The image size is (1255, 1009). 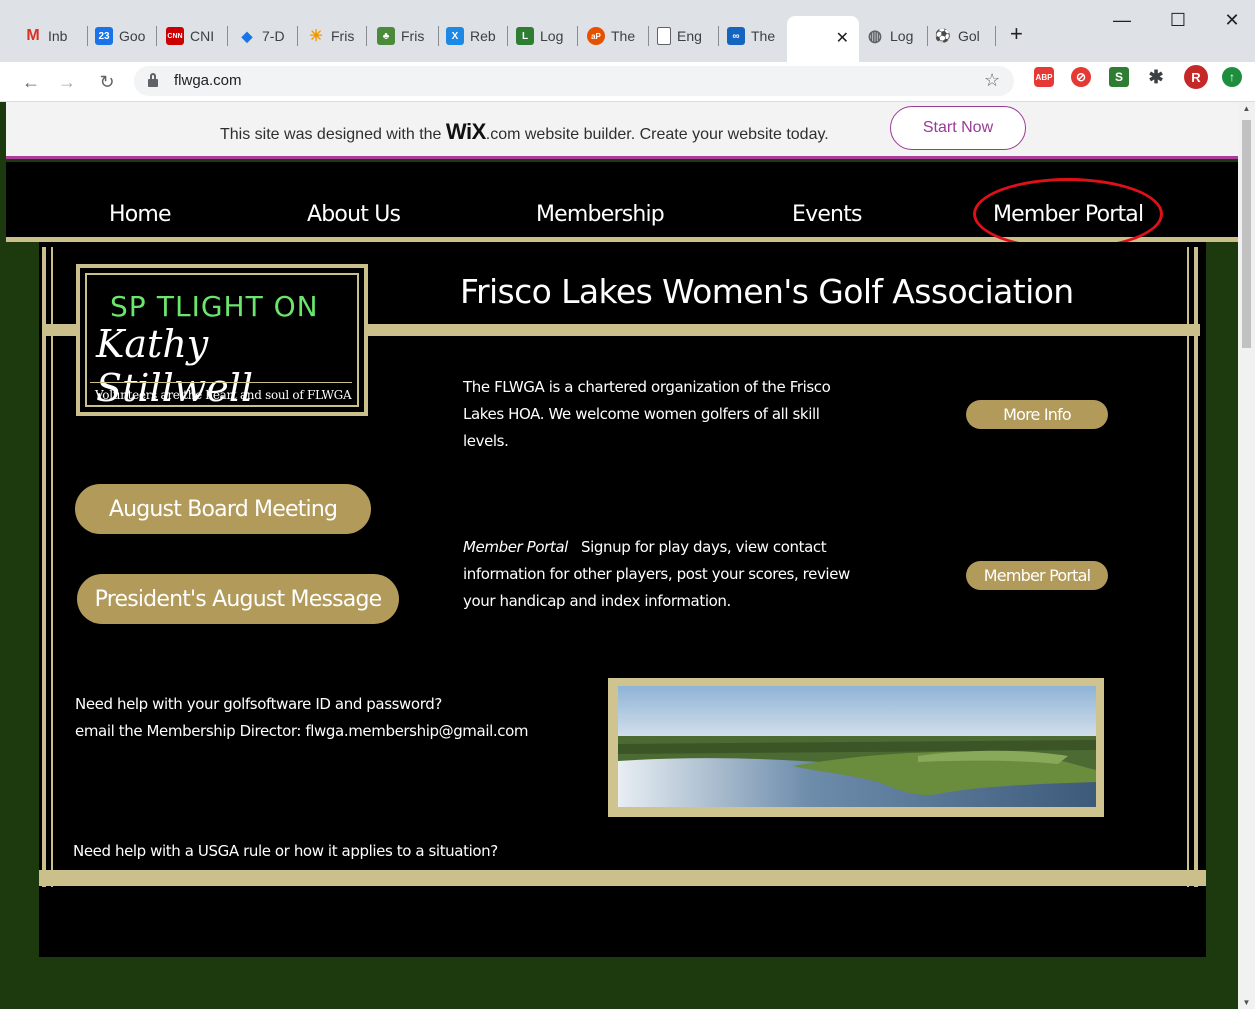 What do you see at coordinates (622, 878) in the screenshot?
I see `frame-band-bottom` at bounding box center [622, 878].